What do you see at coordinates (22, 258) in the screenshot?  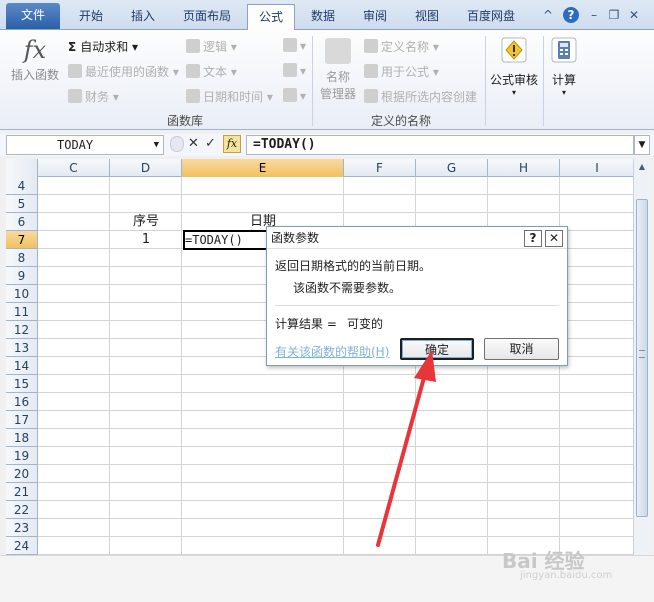 I see `row-header-8: 8` at bounding box center [22, 258].